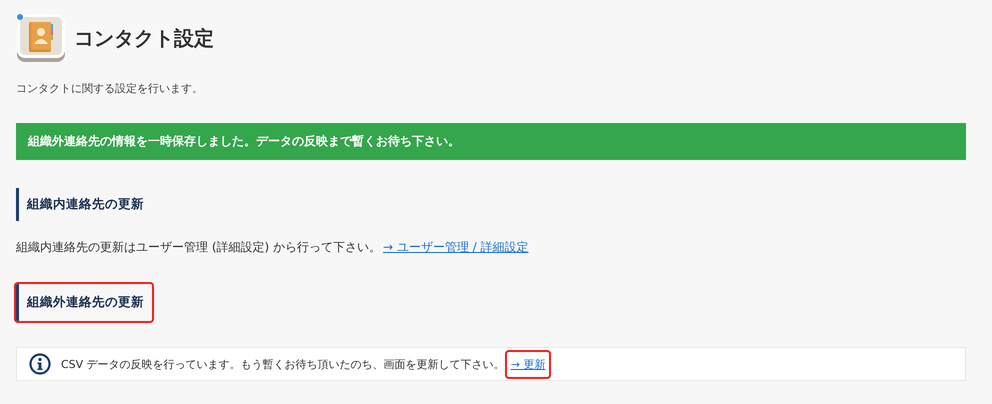  Describe the element at coordinates (528, 364) in the screenshot. I see `link: → 更新` at that location.